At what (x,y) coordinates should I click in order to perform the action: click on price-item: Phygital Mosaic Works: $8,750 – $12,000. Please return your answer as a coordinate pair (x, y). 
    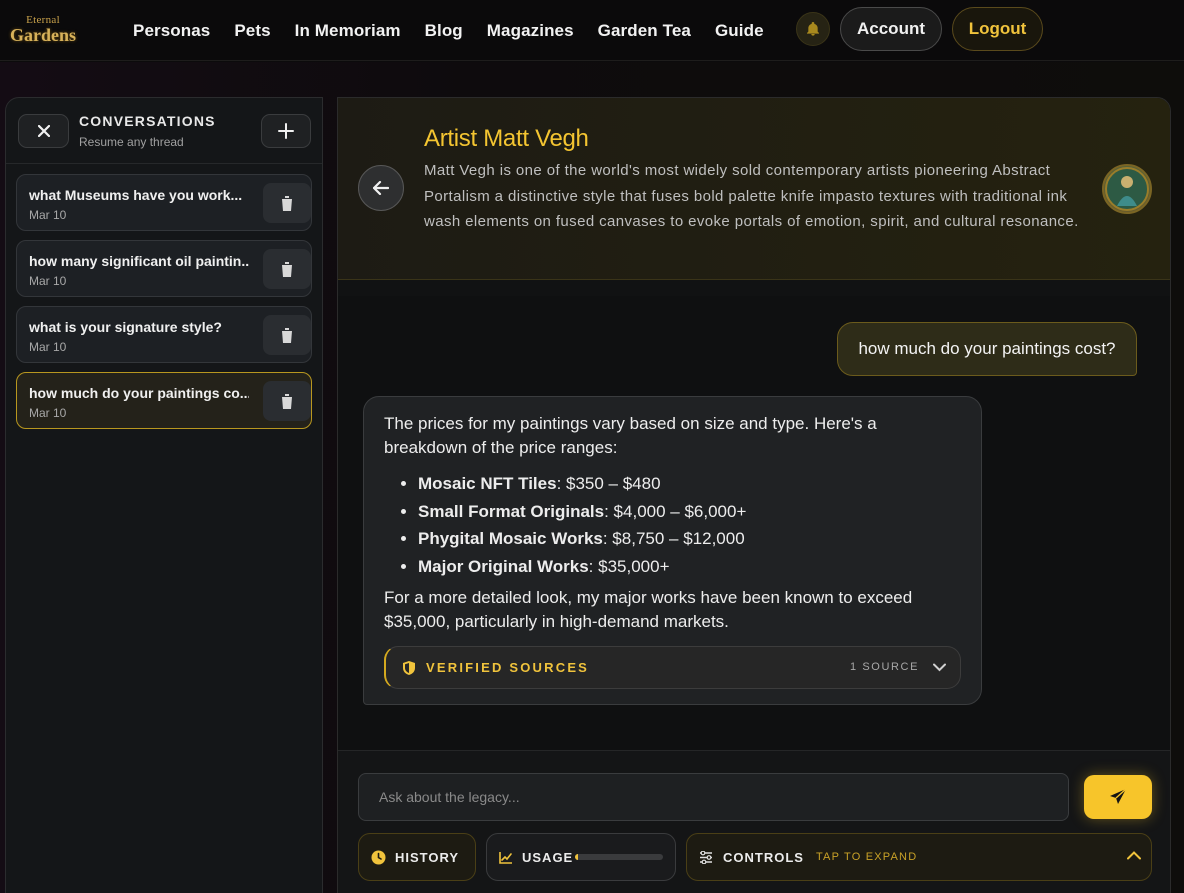
    Looking at the image, I should click on (582, 539).